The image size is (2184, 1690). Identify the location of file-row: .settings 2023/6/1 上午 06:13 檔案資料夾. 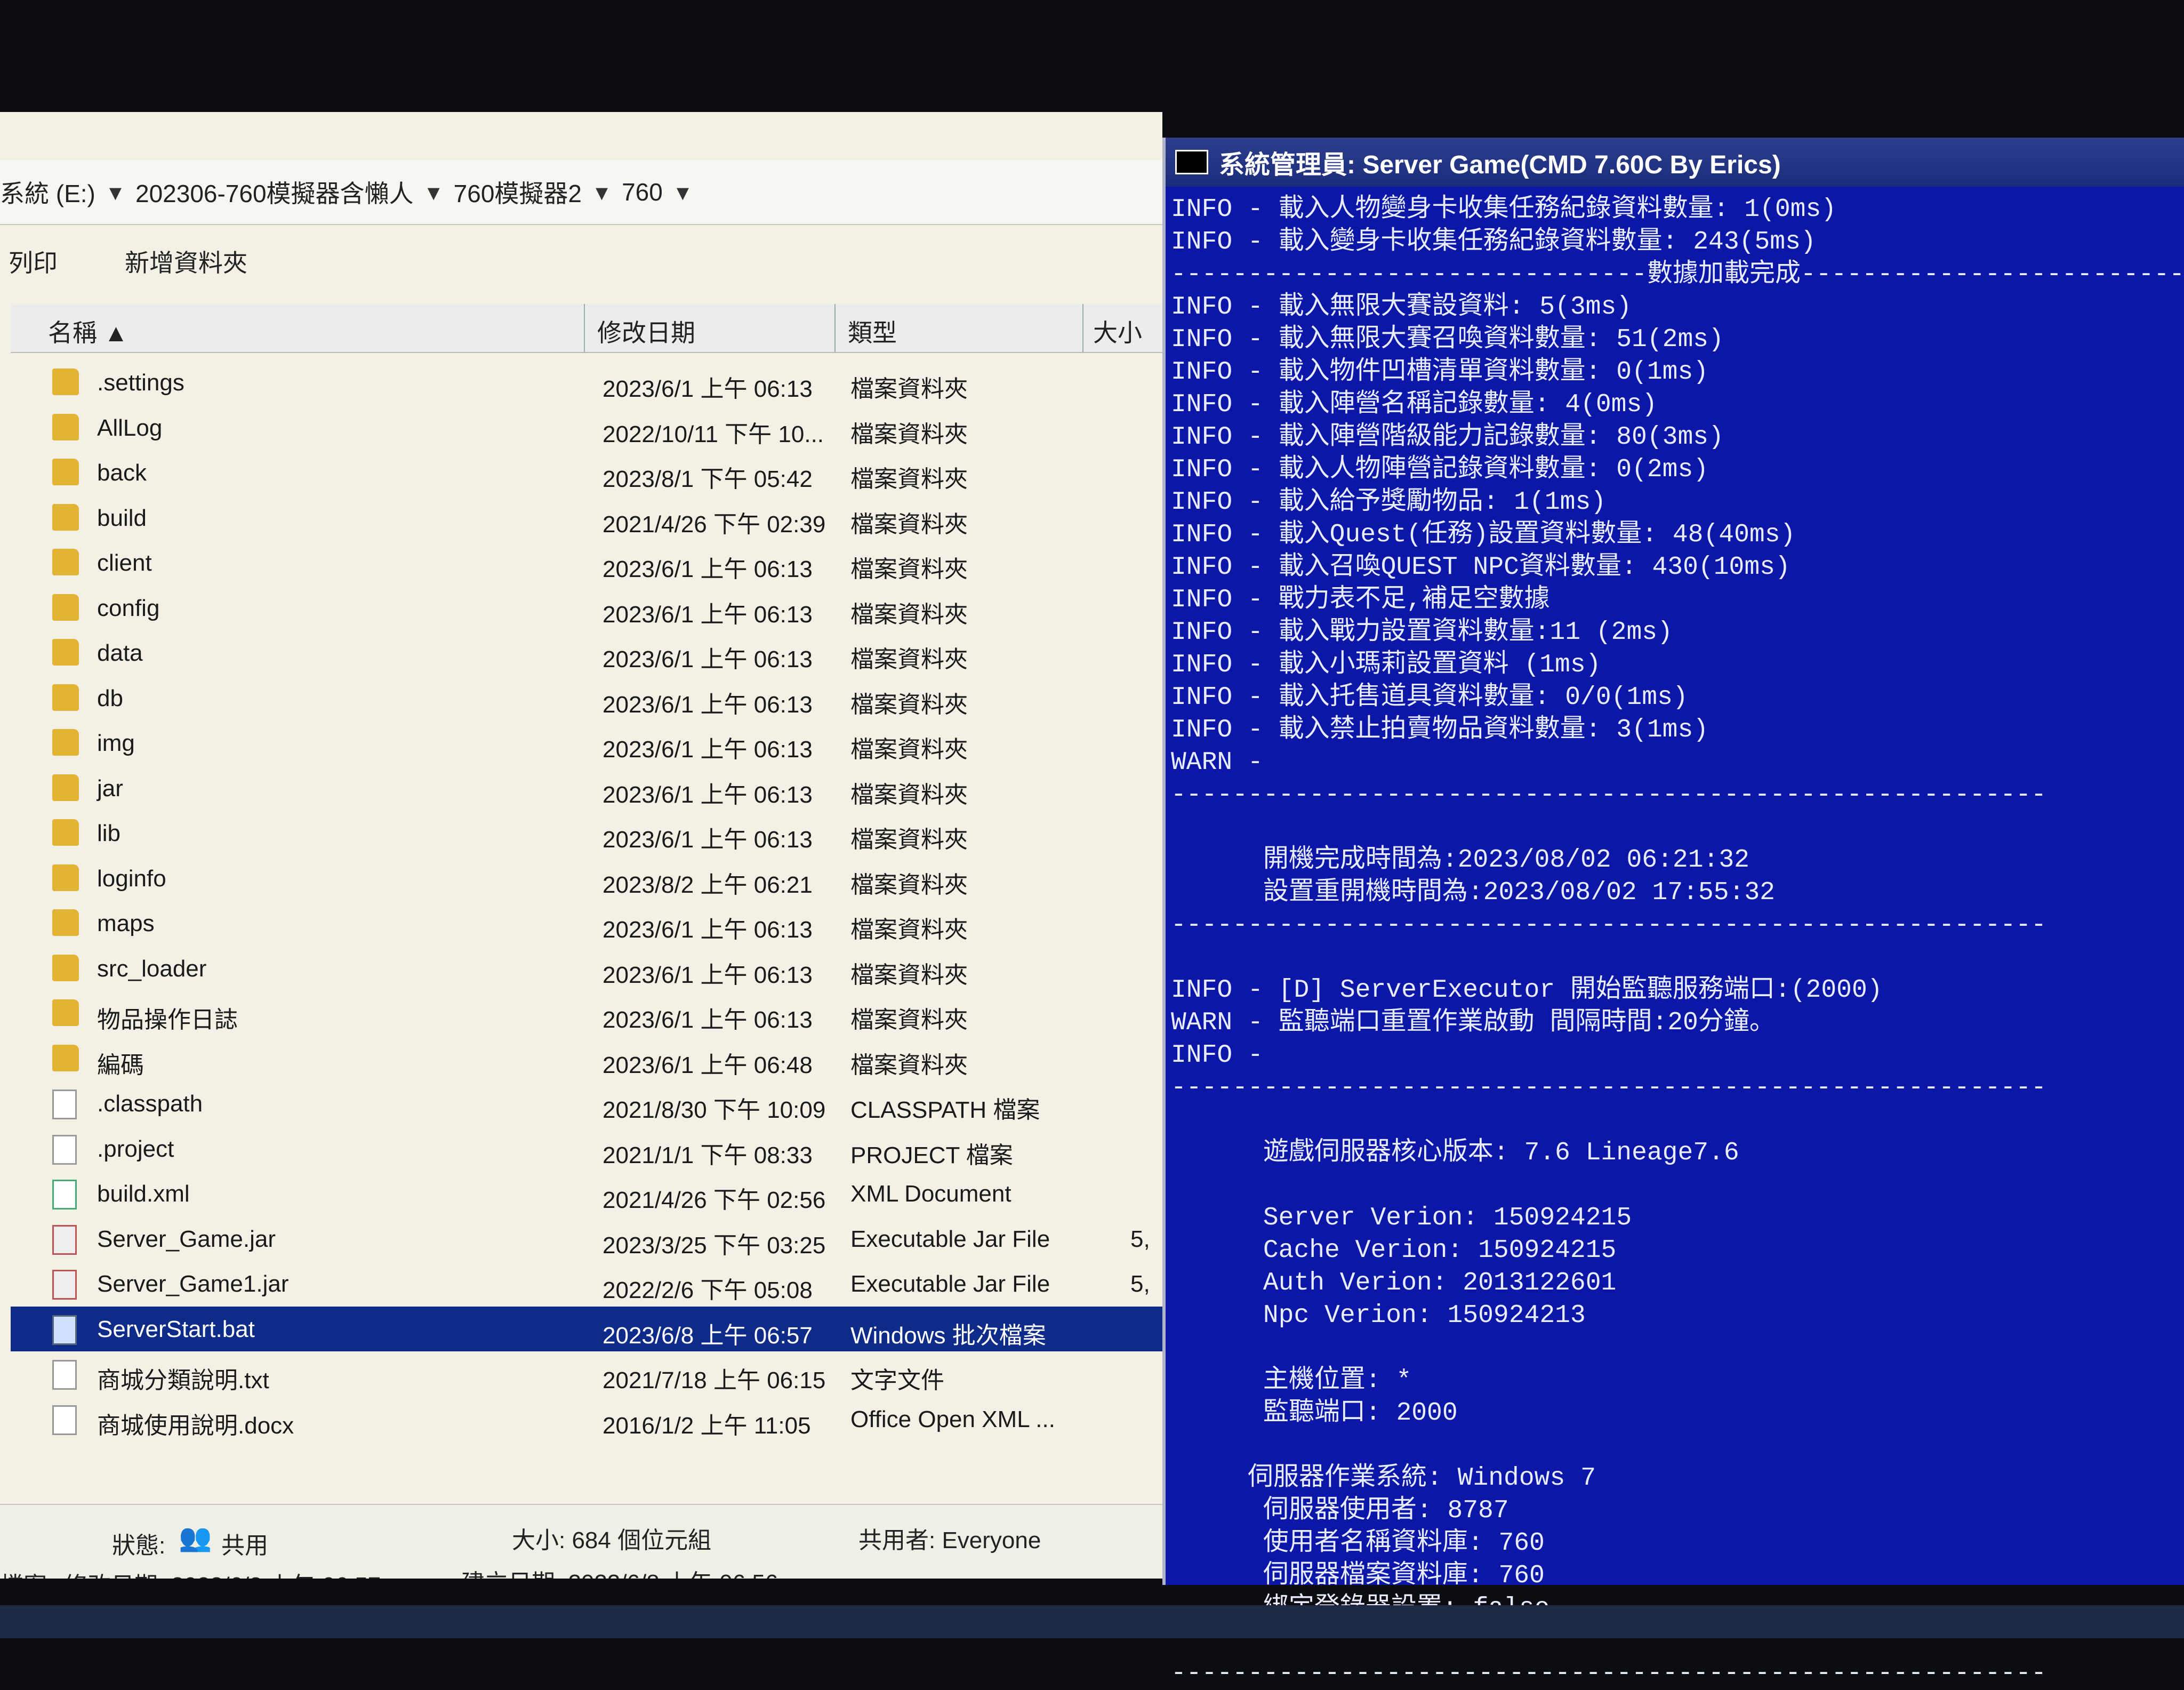
(586, 382).